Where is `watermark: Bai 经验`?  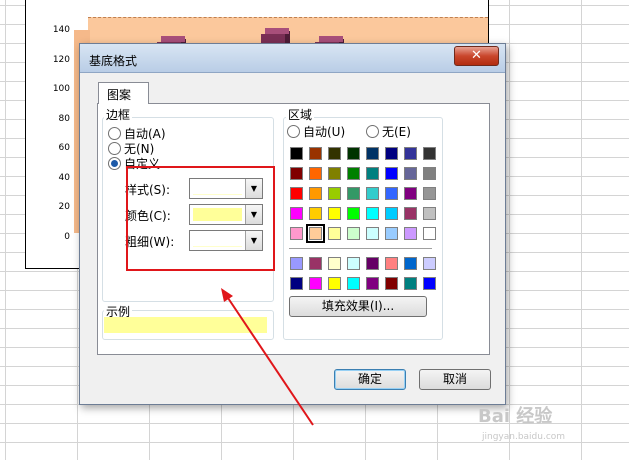
watermark: Bai 经验 is located at coordinates (515, 416).